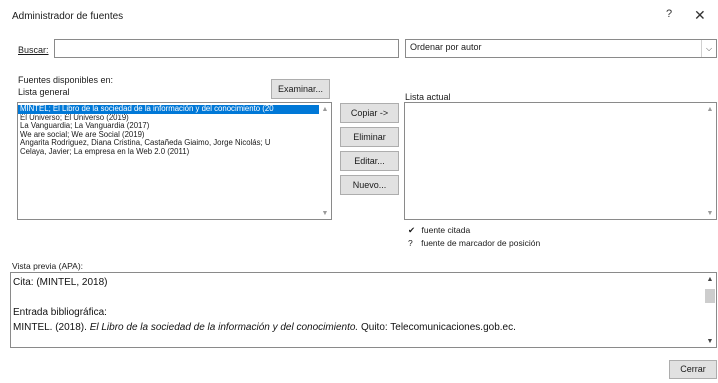  I want to click on sort-select-value: Ordenar por autor, so click(446, 47).